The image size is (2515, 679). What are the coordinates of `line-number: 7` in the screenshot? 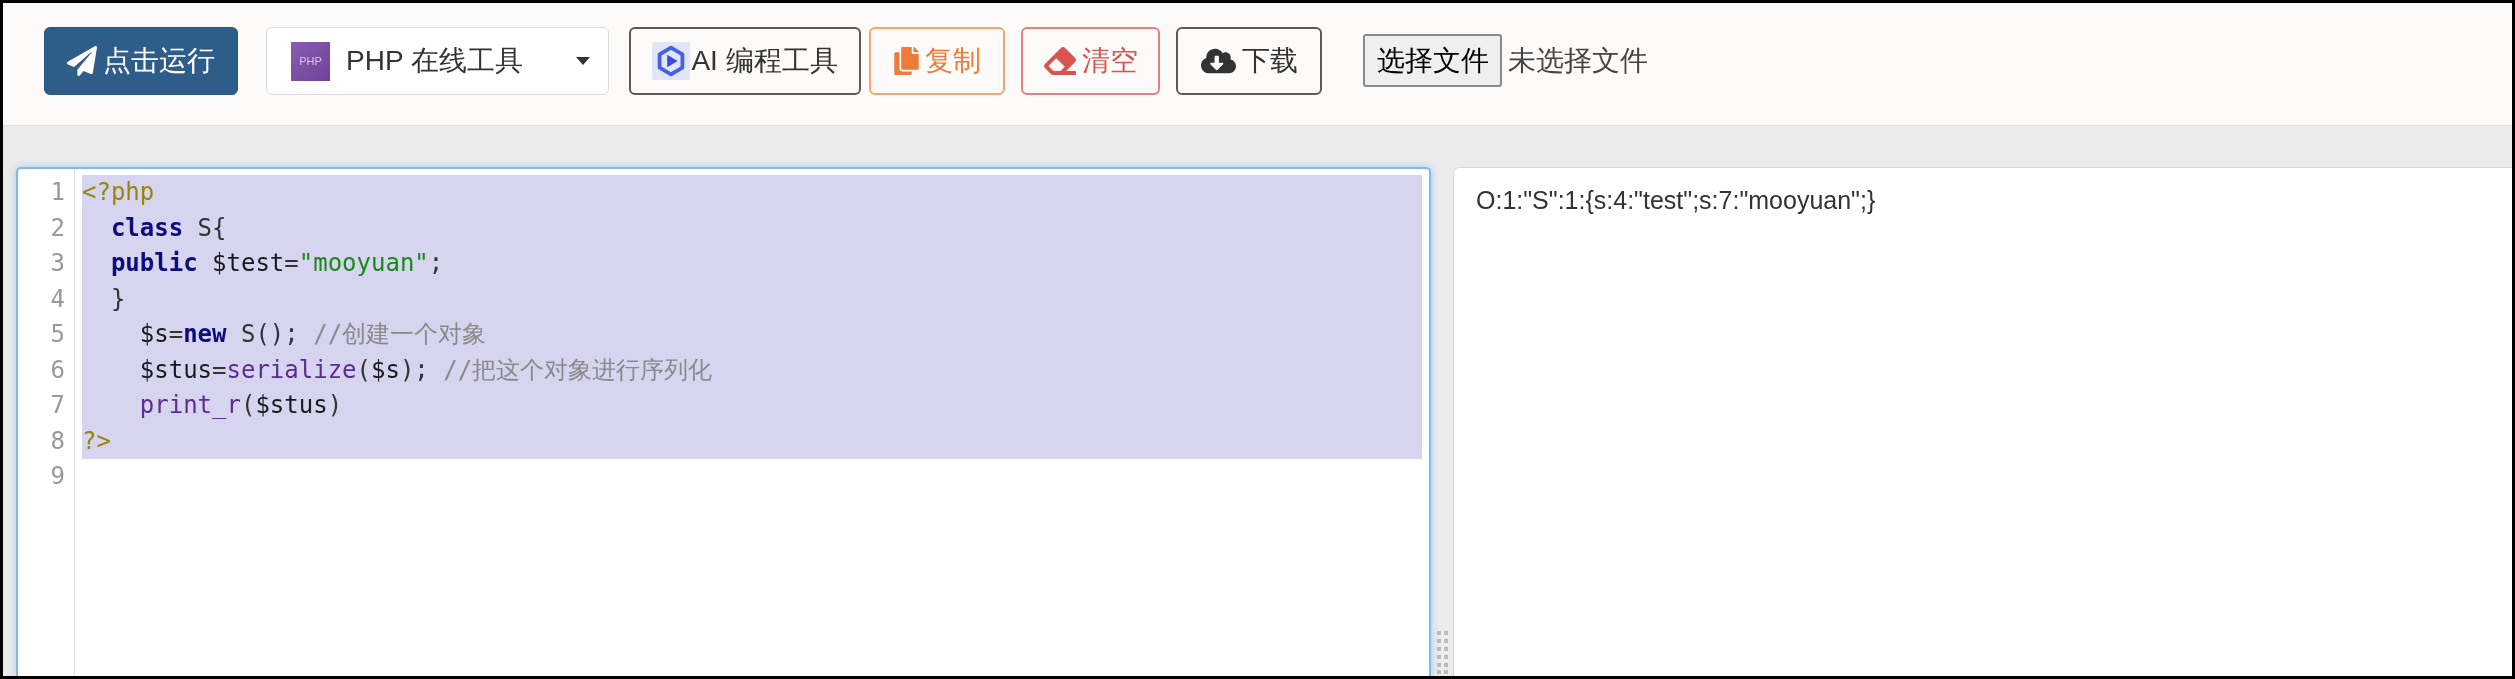 It's located at (57, 405).